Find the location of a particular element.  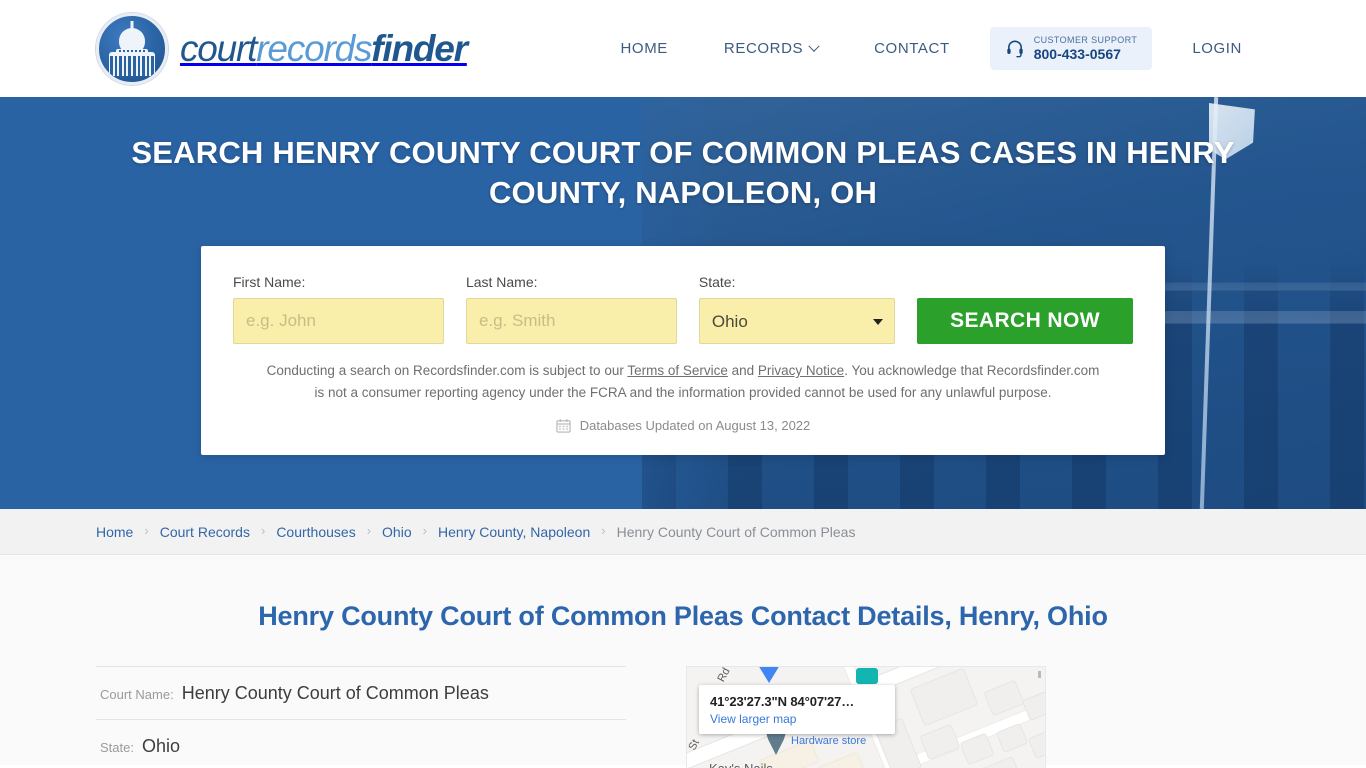

brand-word-records: records is located at coordinates (314, 48).